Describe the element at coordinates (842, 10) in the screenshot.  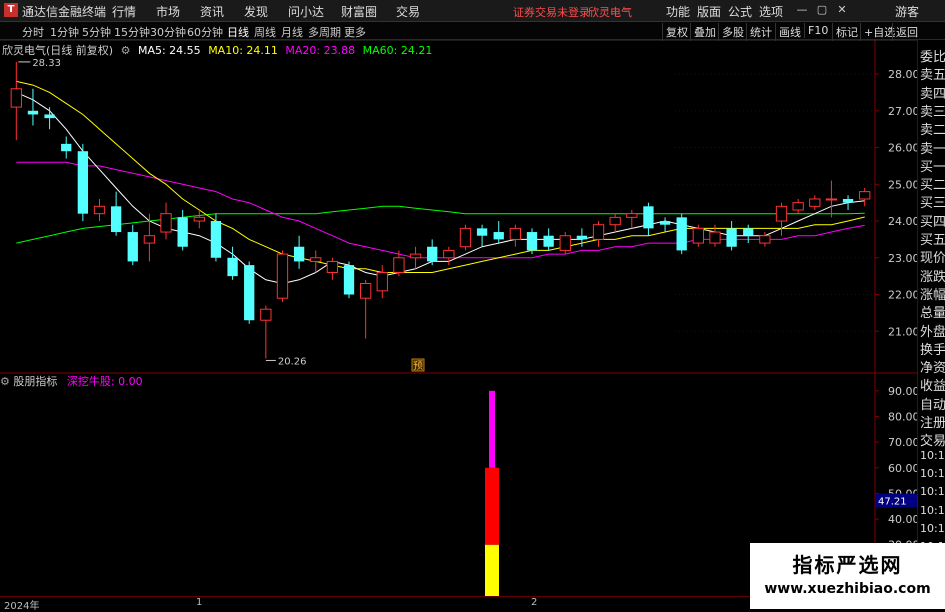
I see `close-icon: ✕` at that location.